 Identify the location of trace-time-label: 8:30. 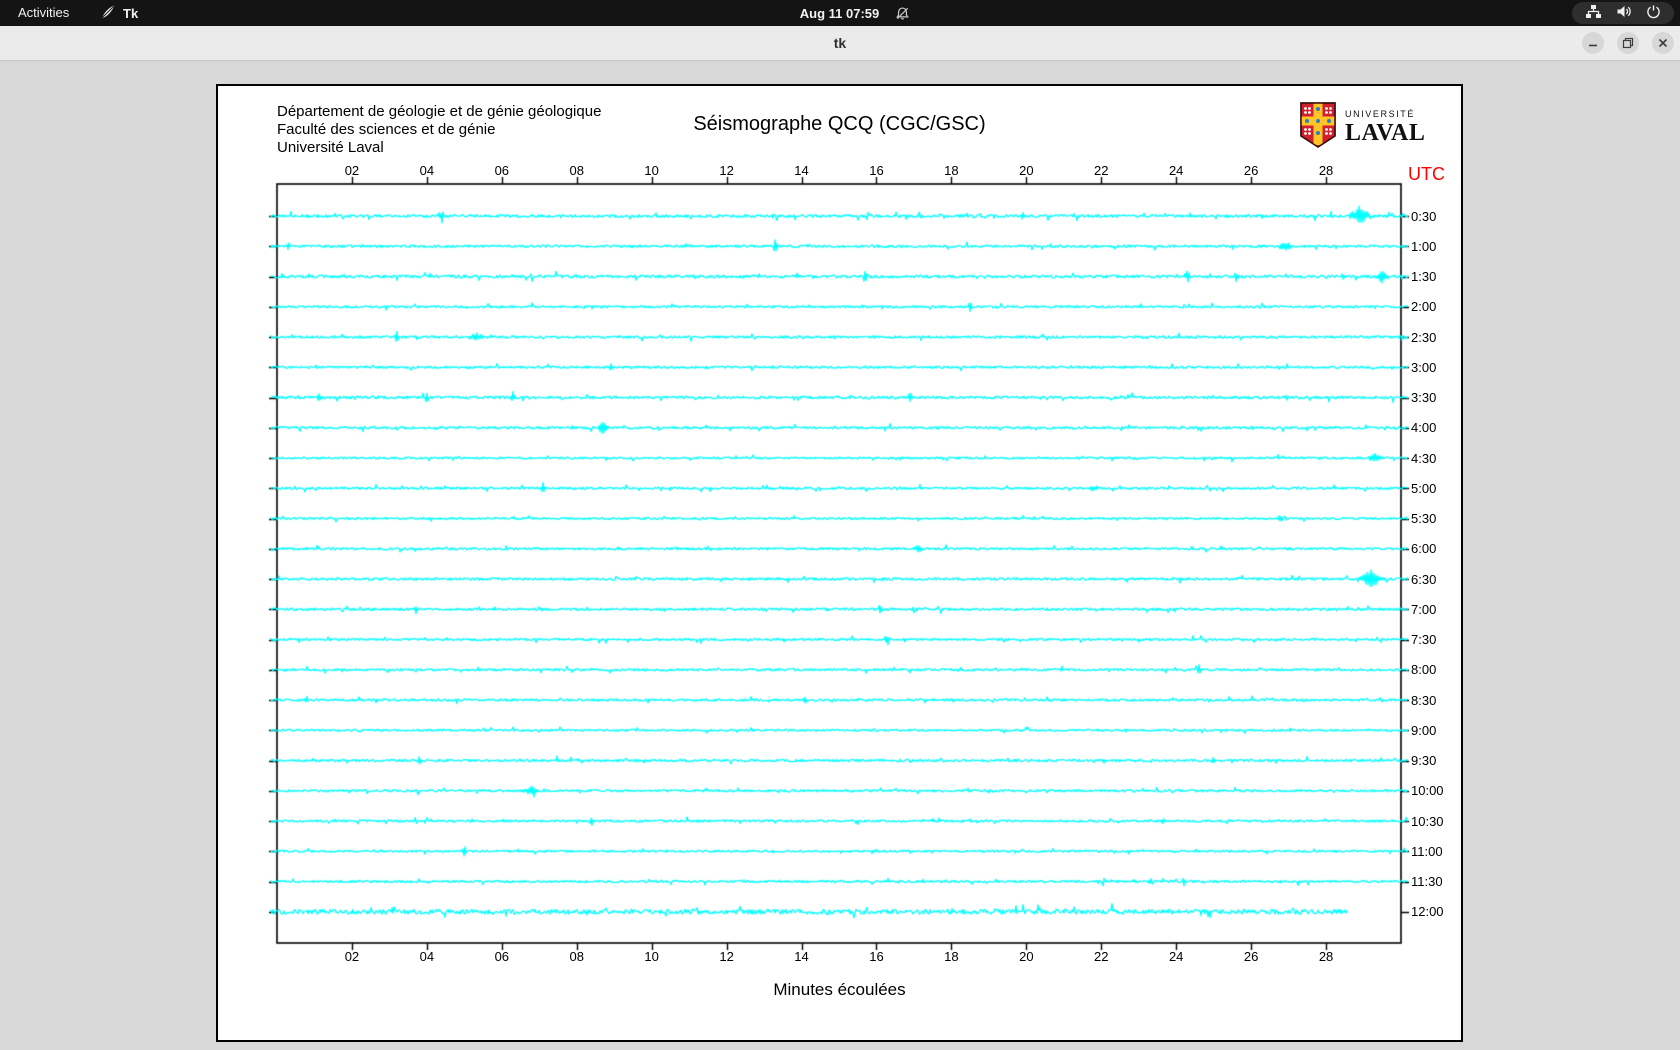
(1424, 700).